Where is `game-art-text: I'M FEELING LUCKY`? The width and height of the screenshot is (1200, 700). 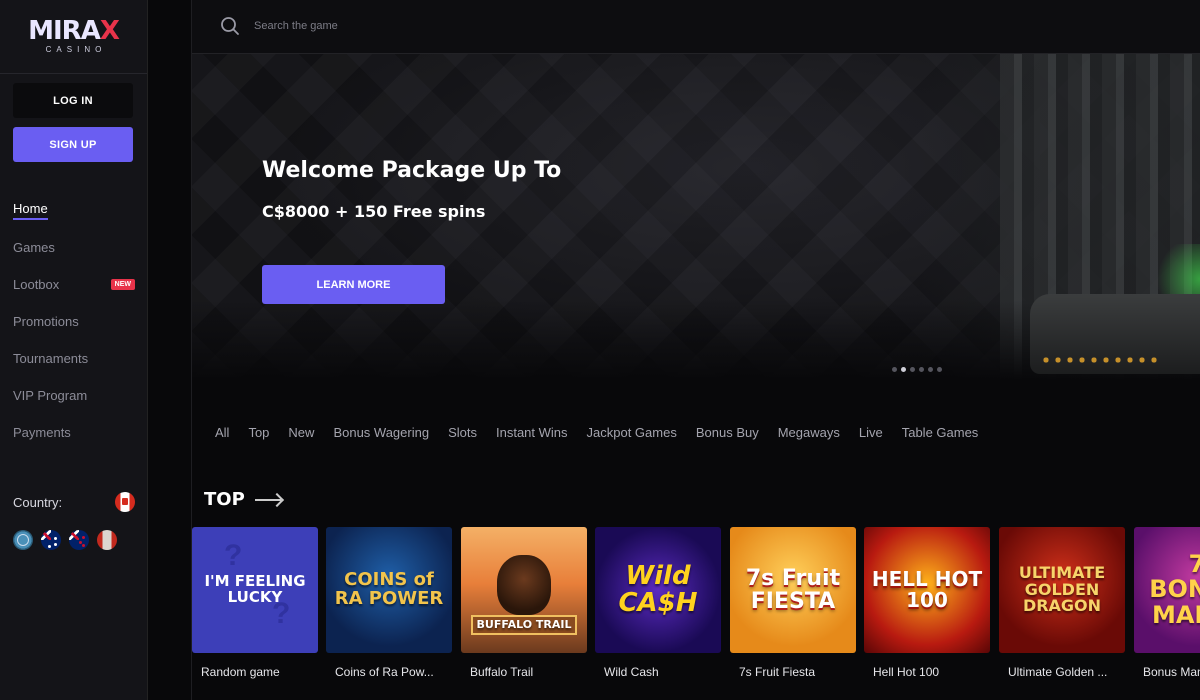 game-art-text: I'M FEELING LUCKY is located at coordinates (255, 589).